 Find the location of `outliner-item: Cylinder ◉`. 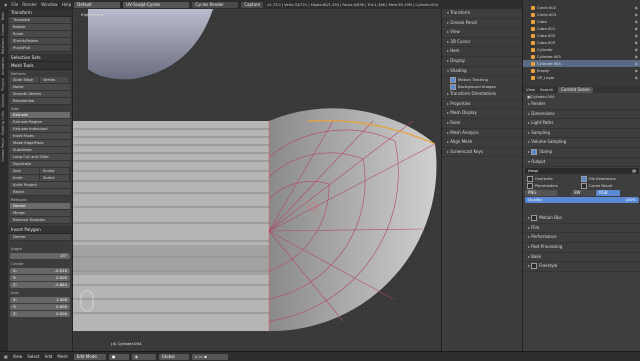

outliner-item: Cylinder ◉ is located at coordinates (581, 49).